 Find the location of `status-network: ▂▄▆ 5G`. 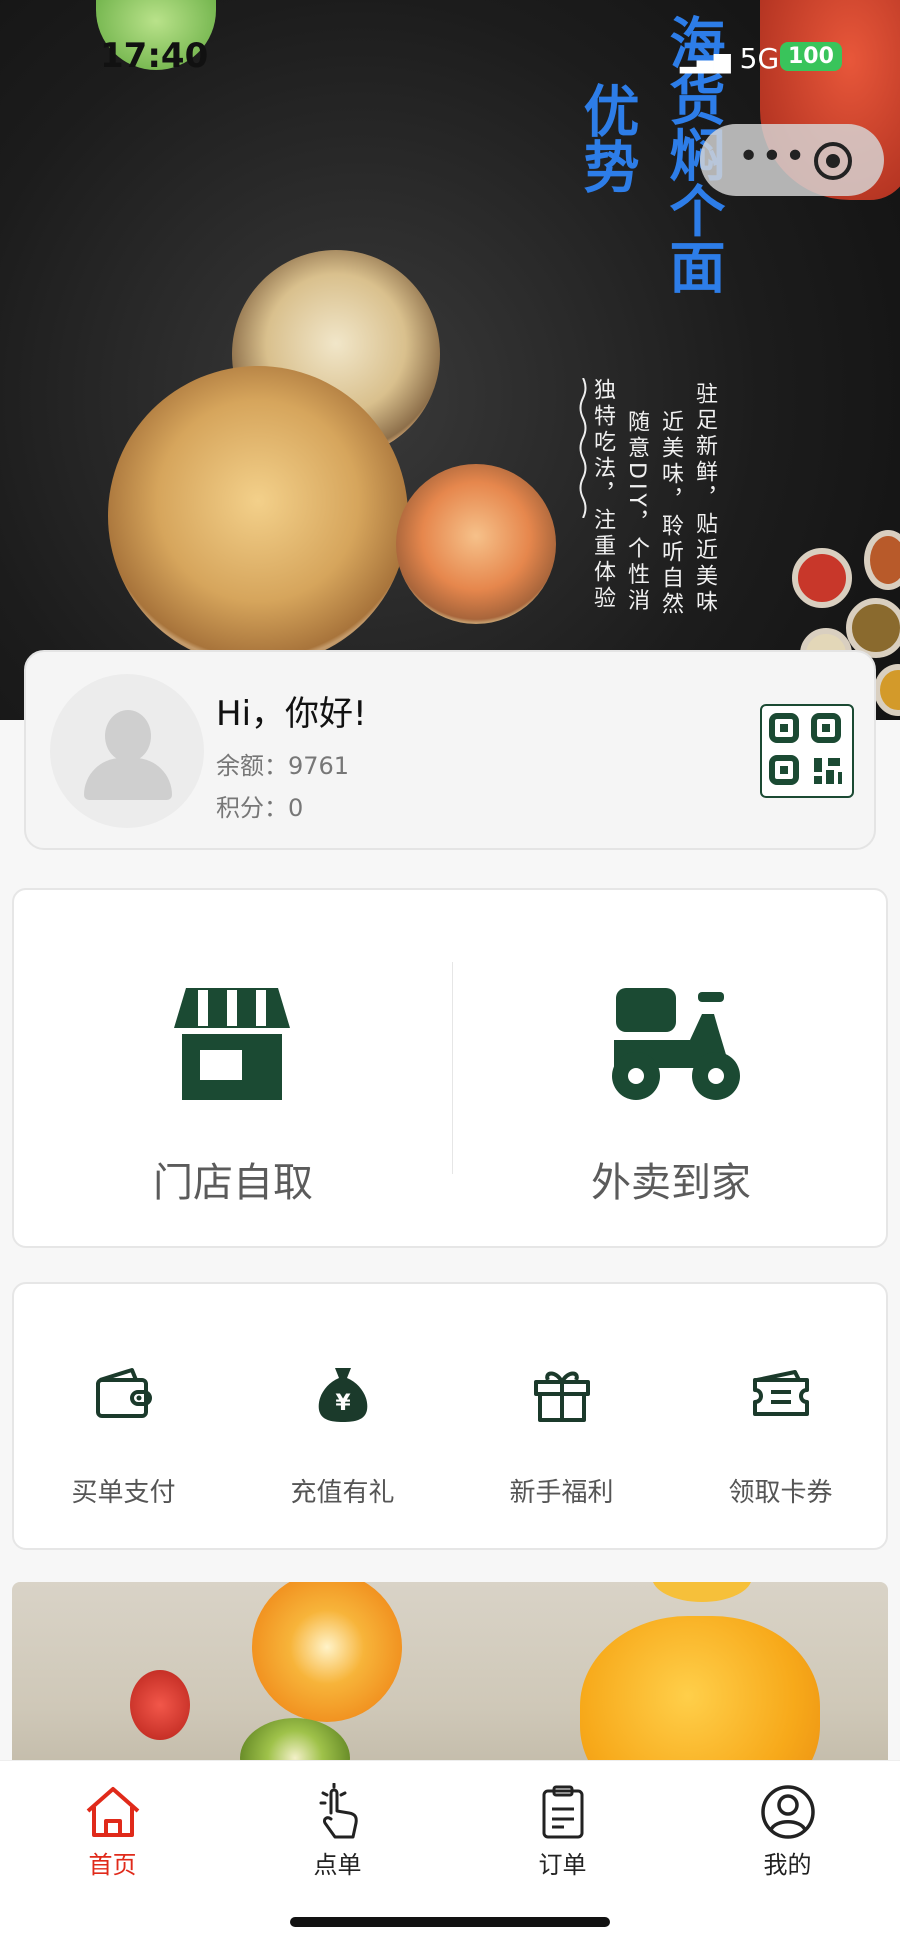

status-network: ▂▄▆ 5G is located at coordinates (729, 58).